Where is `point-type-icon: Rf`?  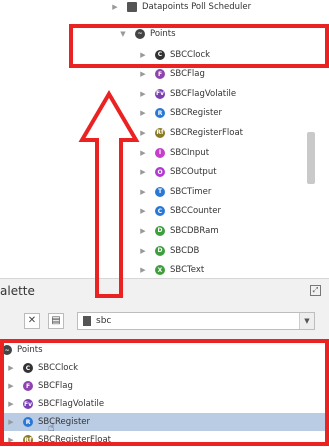
point-type-icon: Rf is located at coordinates (160, 132).